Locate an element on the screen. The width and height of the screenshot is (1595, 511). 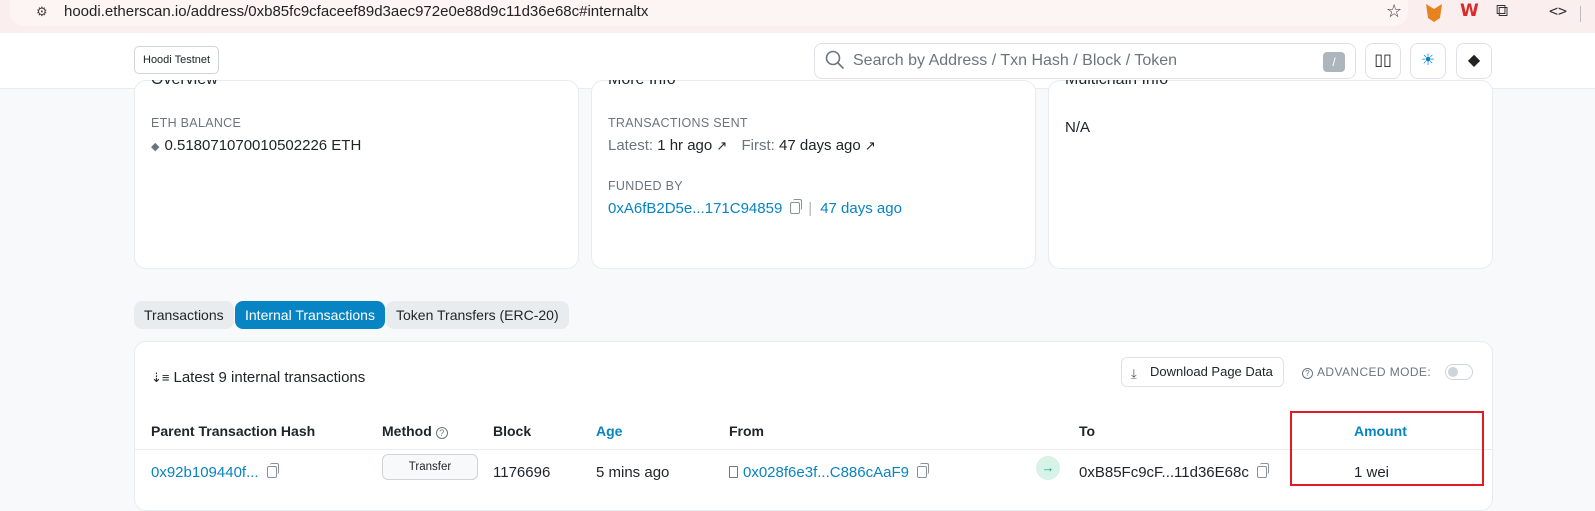
ethereum-icon: ◆ is located at coordinates (1474, 61).